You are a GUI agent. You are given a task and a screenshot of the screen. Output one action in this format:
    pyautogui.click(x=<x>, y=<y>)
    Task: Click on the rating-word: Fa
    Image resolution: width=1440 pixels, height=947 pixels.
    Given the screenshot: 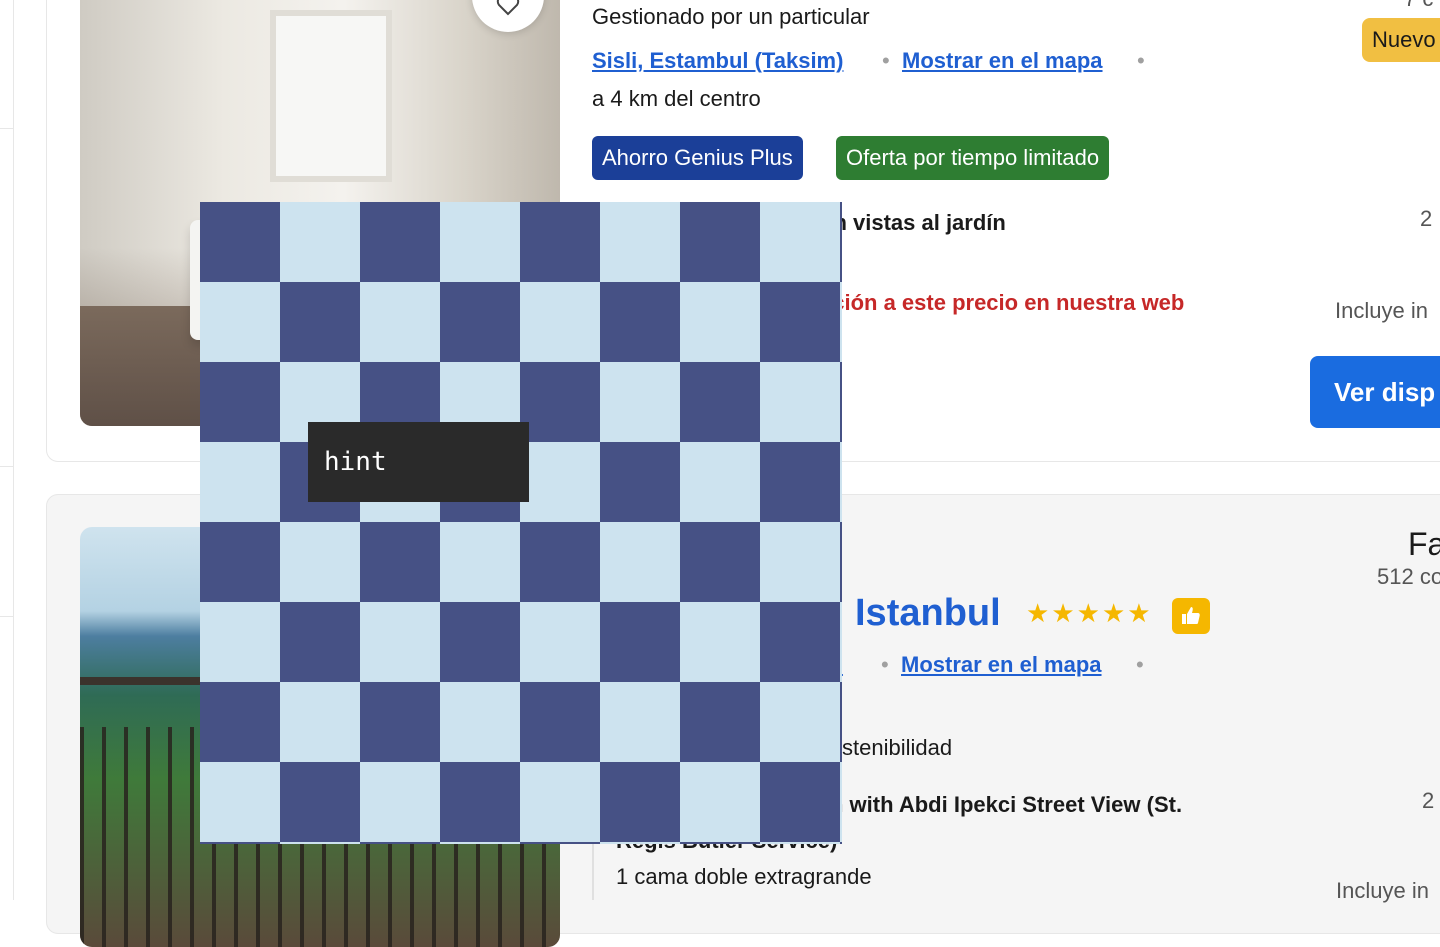 What is the action you would take?
    pyautogui.click(x=1424, y=544)
    